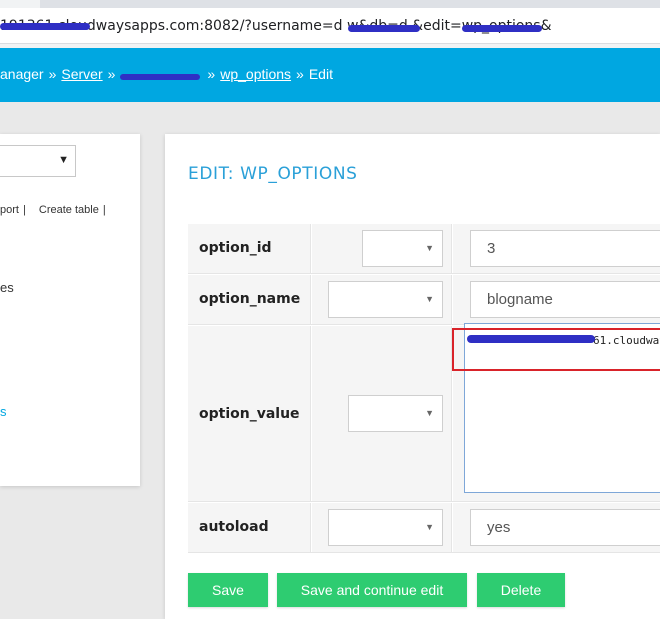 This screenshot has height=619, width=660. What do you see at coordinates (235, 248) in the screenshot?
I see `field-label: option_id` at bounding box center [235, 248].